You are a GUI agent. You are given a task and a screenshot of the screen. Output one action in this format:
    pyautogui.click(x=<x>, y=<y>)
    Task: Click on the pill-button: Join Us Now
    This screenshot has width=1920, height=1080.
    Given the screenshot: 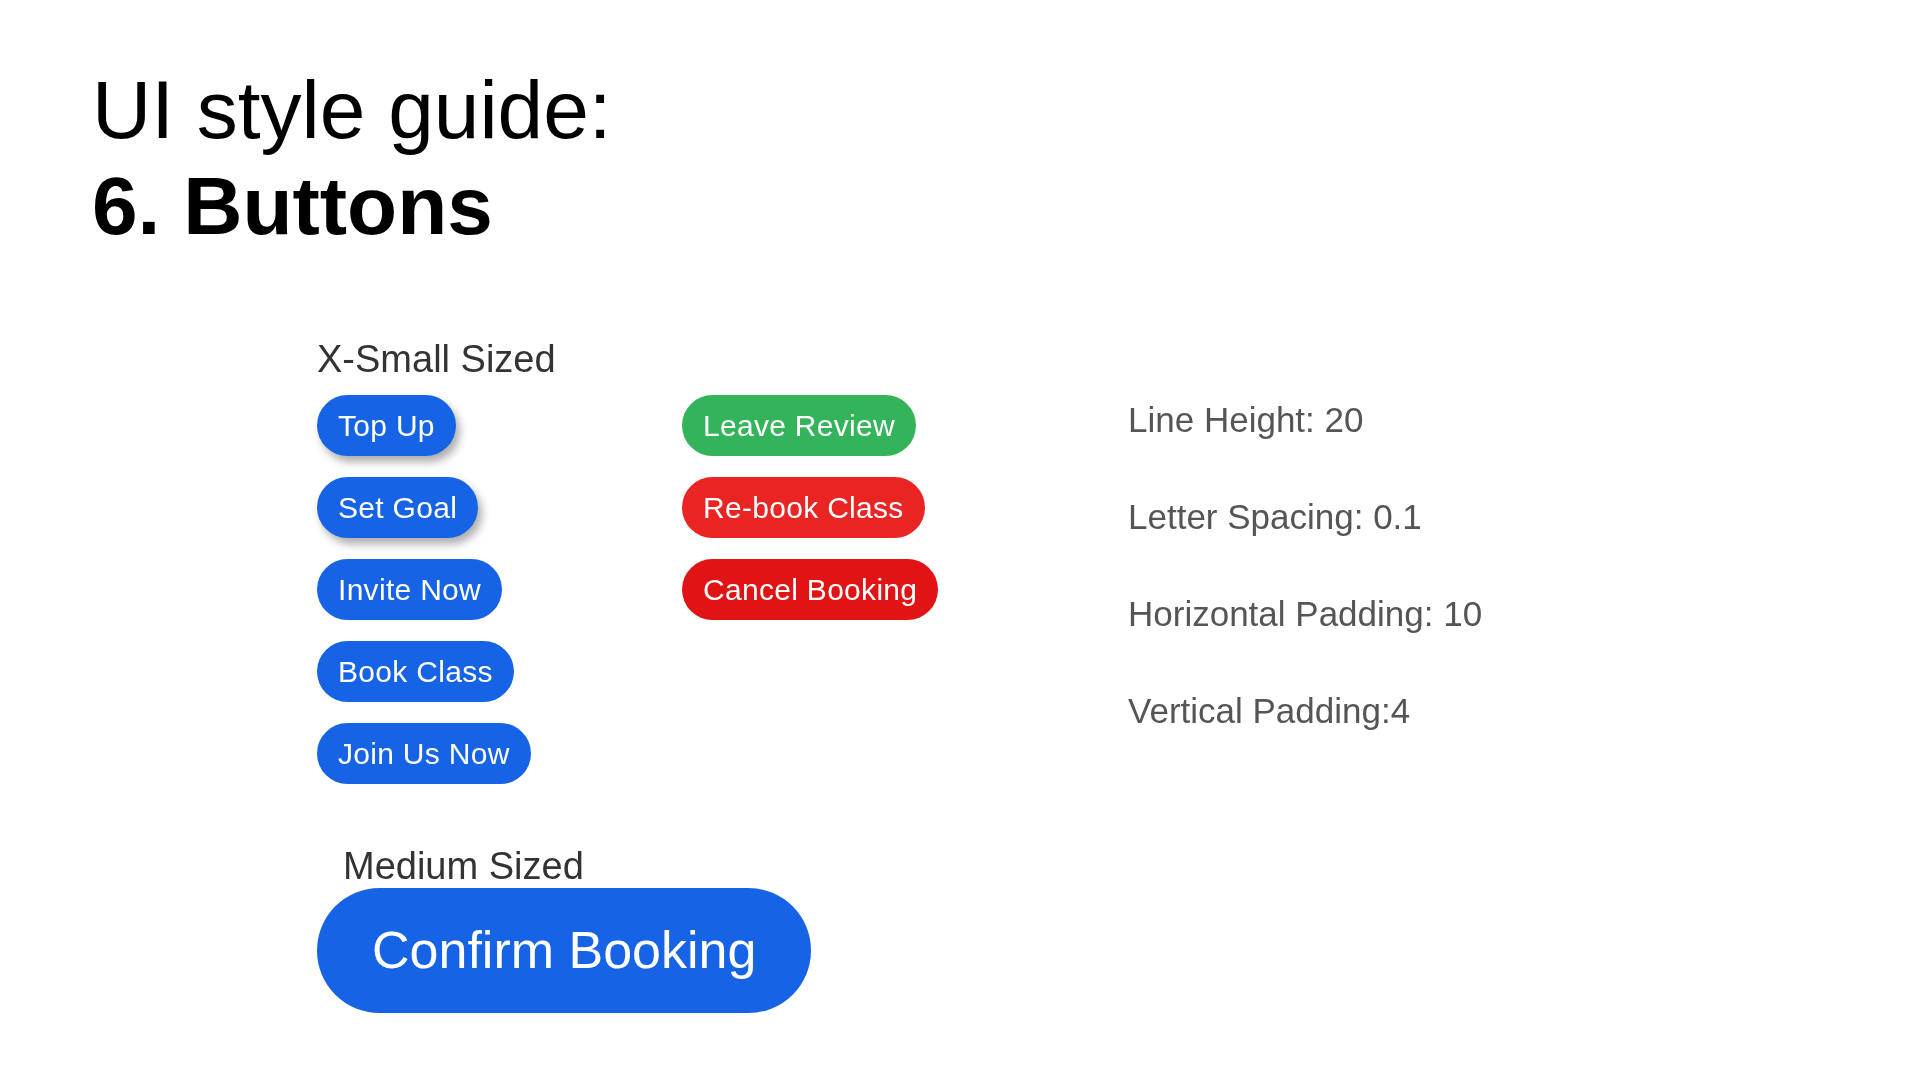 What is the action you would take?
    pyautogui.click(x=424, y=753)
    